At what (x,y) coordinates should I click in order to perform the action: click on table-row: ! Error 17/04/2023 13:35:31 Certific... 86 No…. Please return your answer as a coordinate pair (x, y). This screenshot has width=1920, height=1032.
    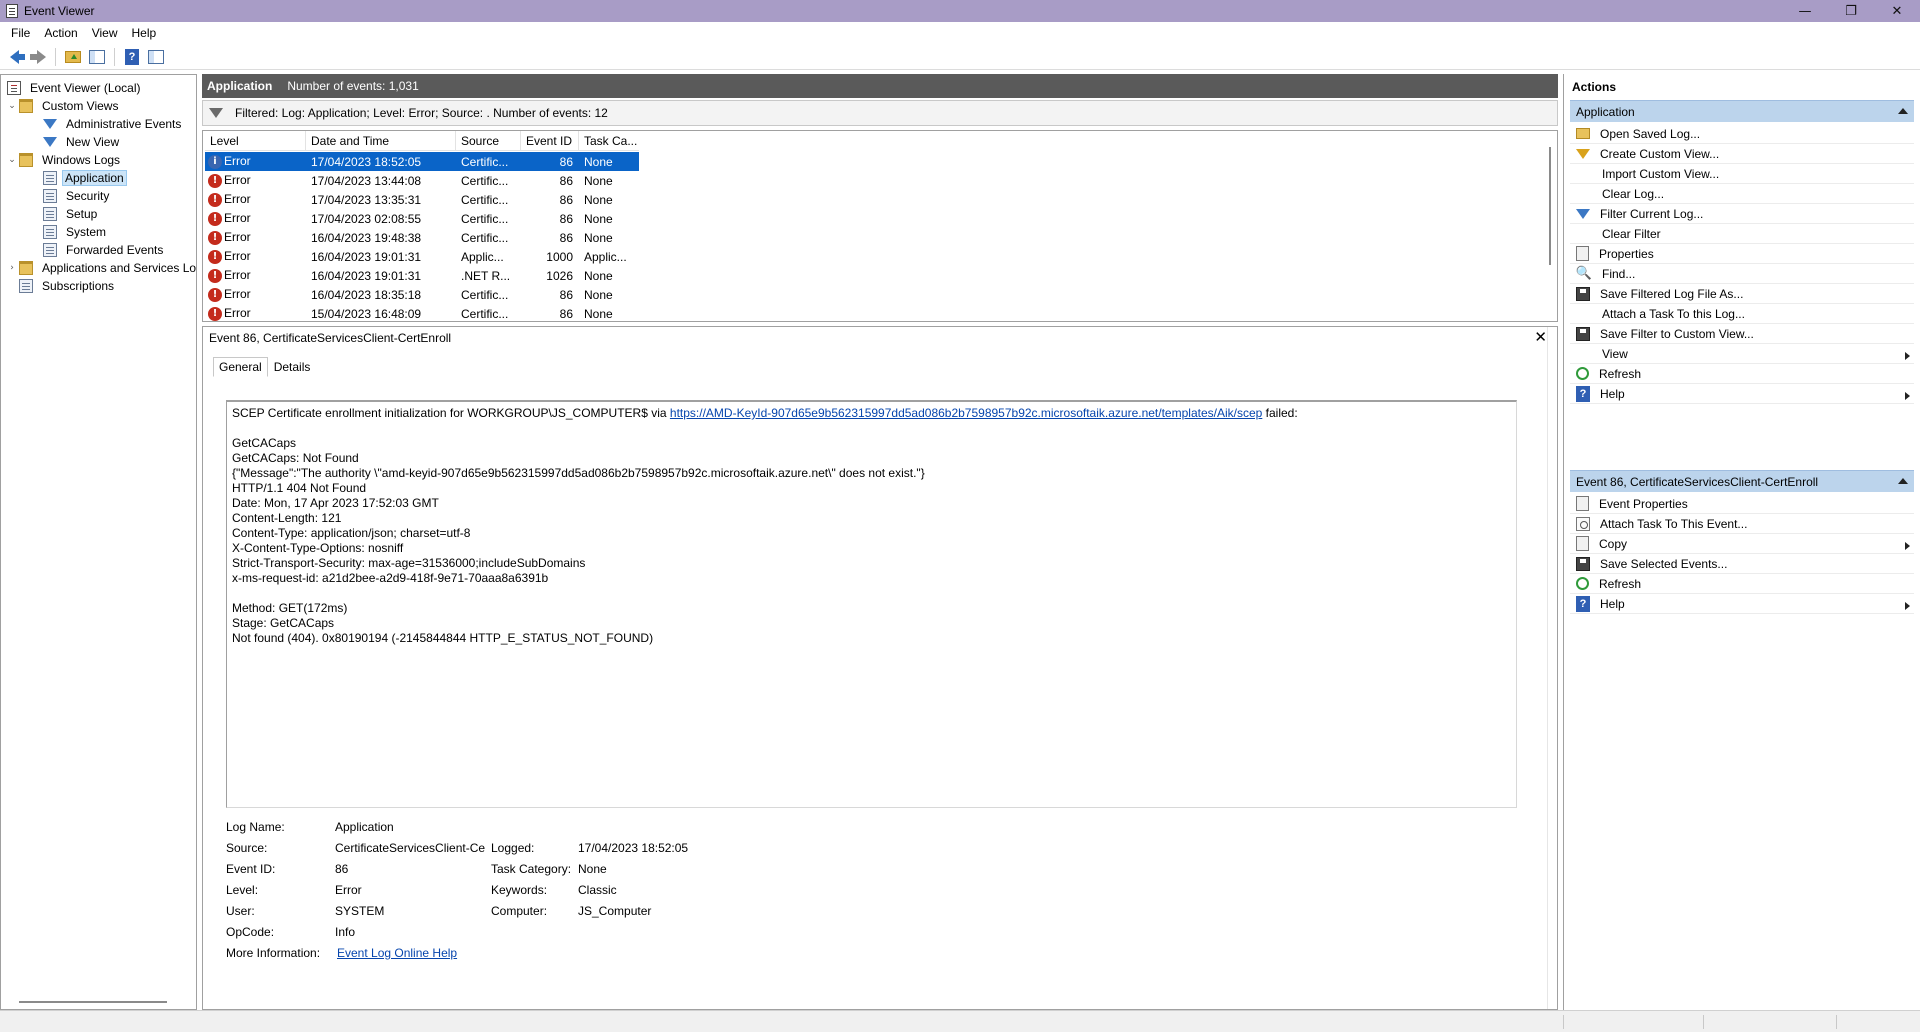
    Looking at the image, I should click on (422, 199).